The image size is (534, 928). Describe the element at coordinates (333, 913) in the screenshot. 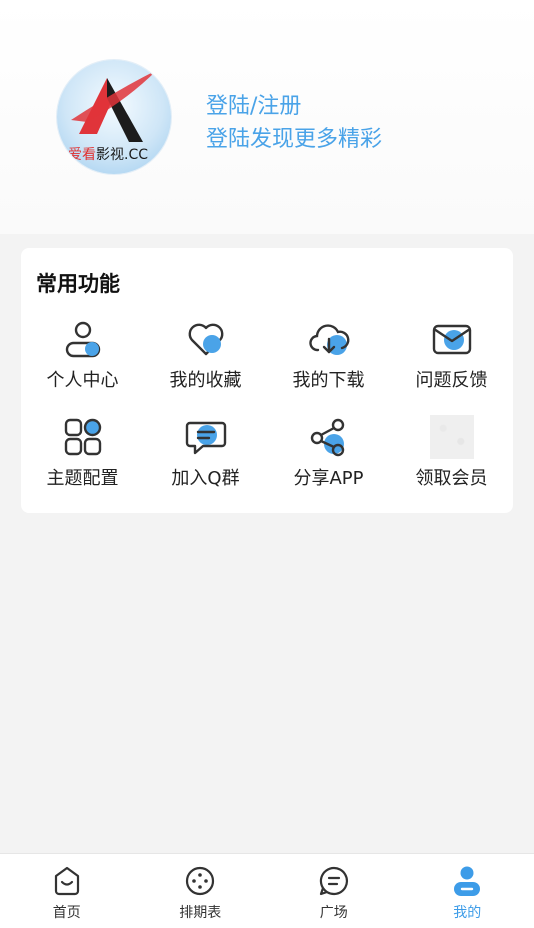

I see `nav-label: 广场` at that location.